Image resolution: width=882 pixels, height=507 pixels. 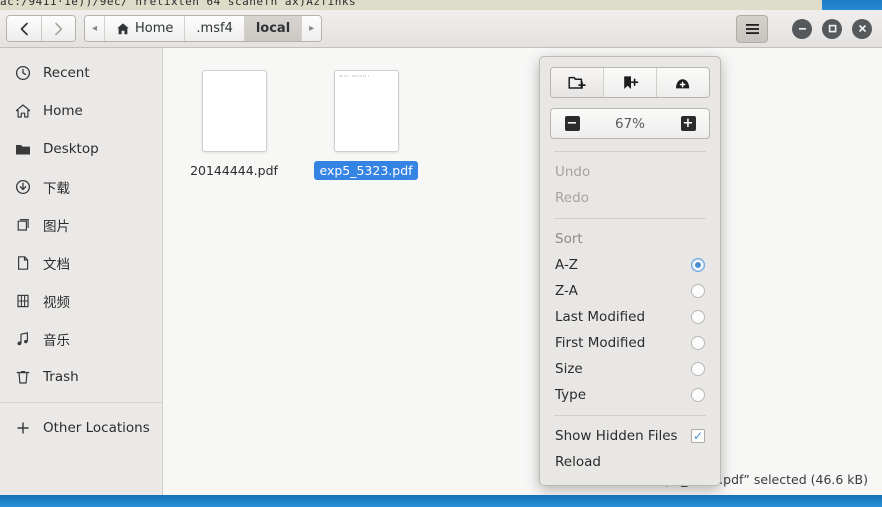 I want to click on pdf-thumbnail, so click(x=234, y=111).